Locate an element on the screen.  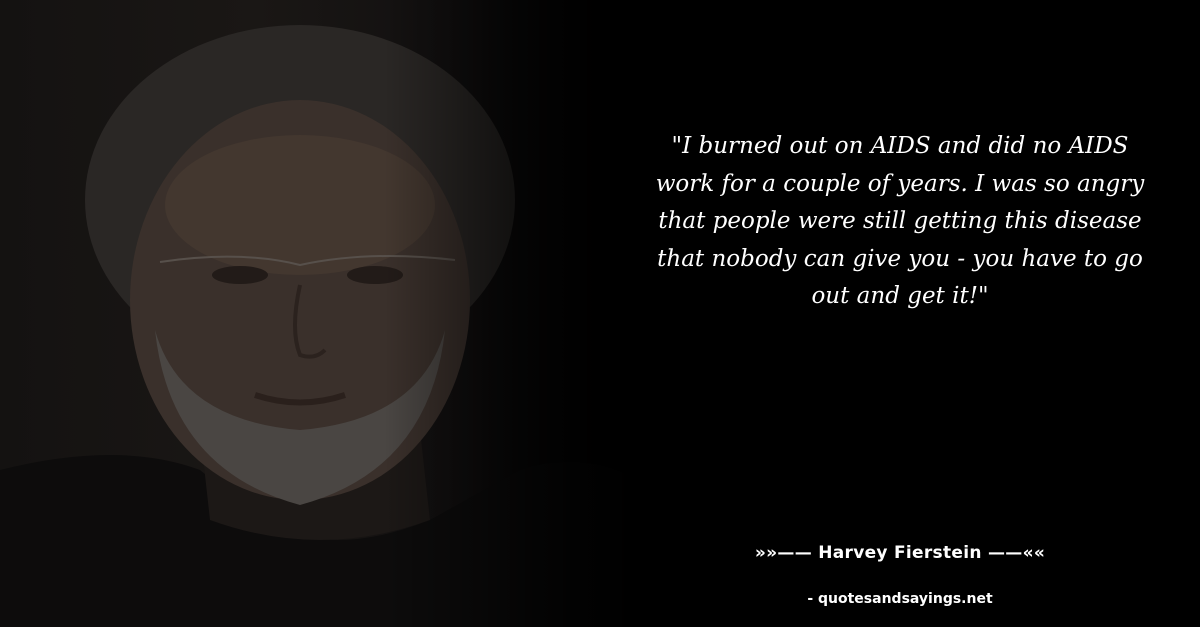
author-name: »»—— Harvey Fierstein ——«« is located at coordinates (900, 553).